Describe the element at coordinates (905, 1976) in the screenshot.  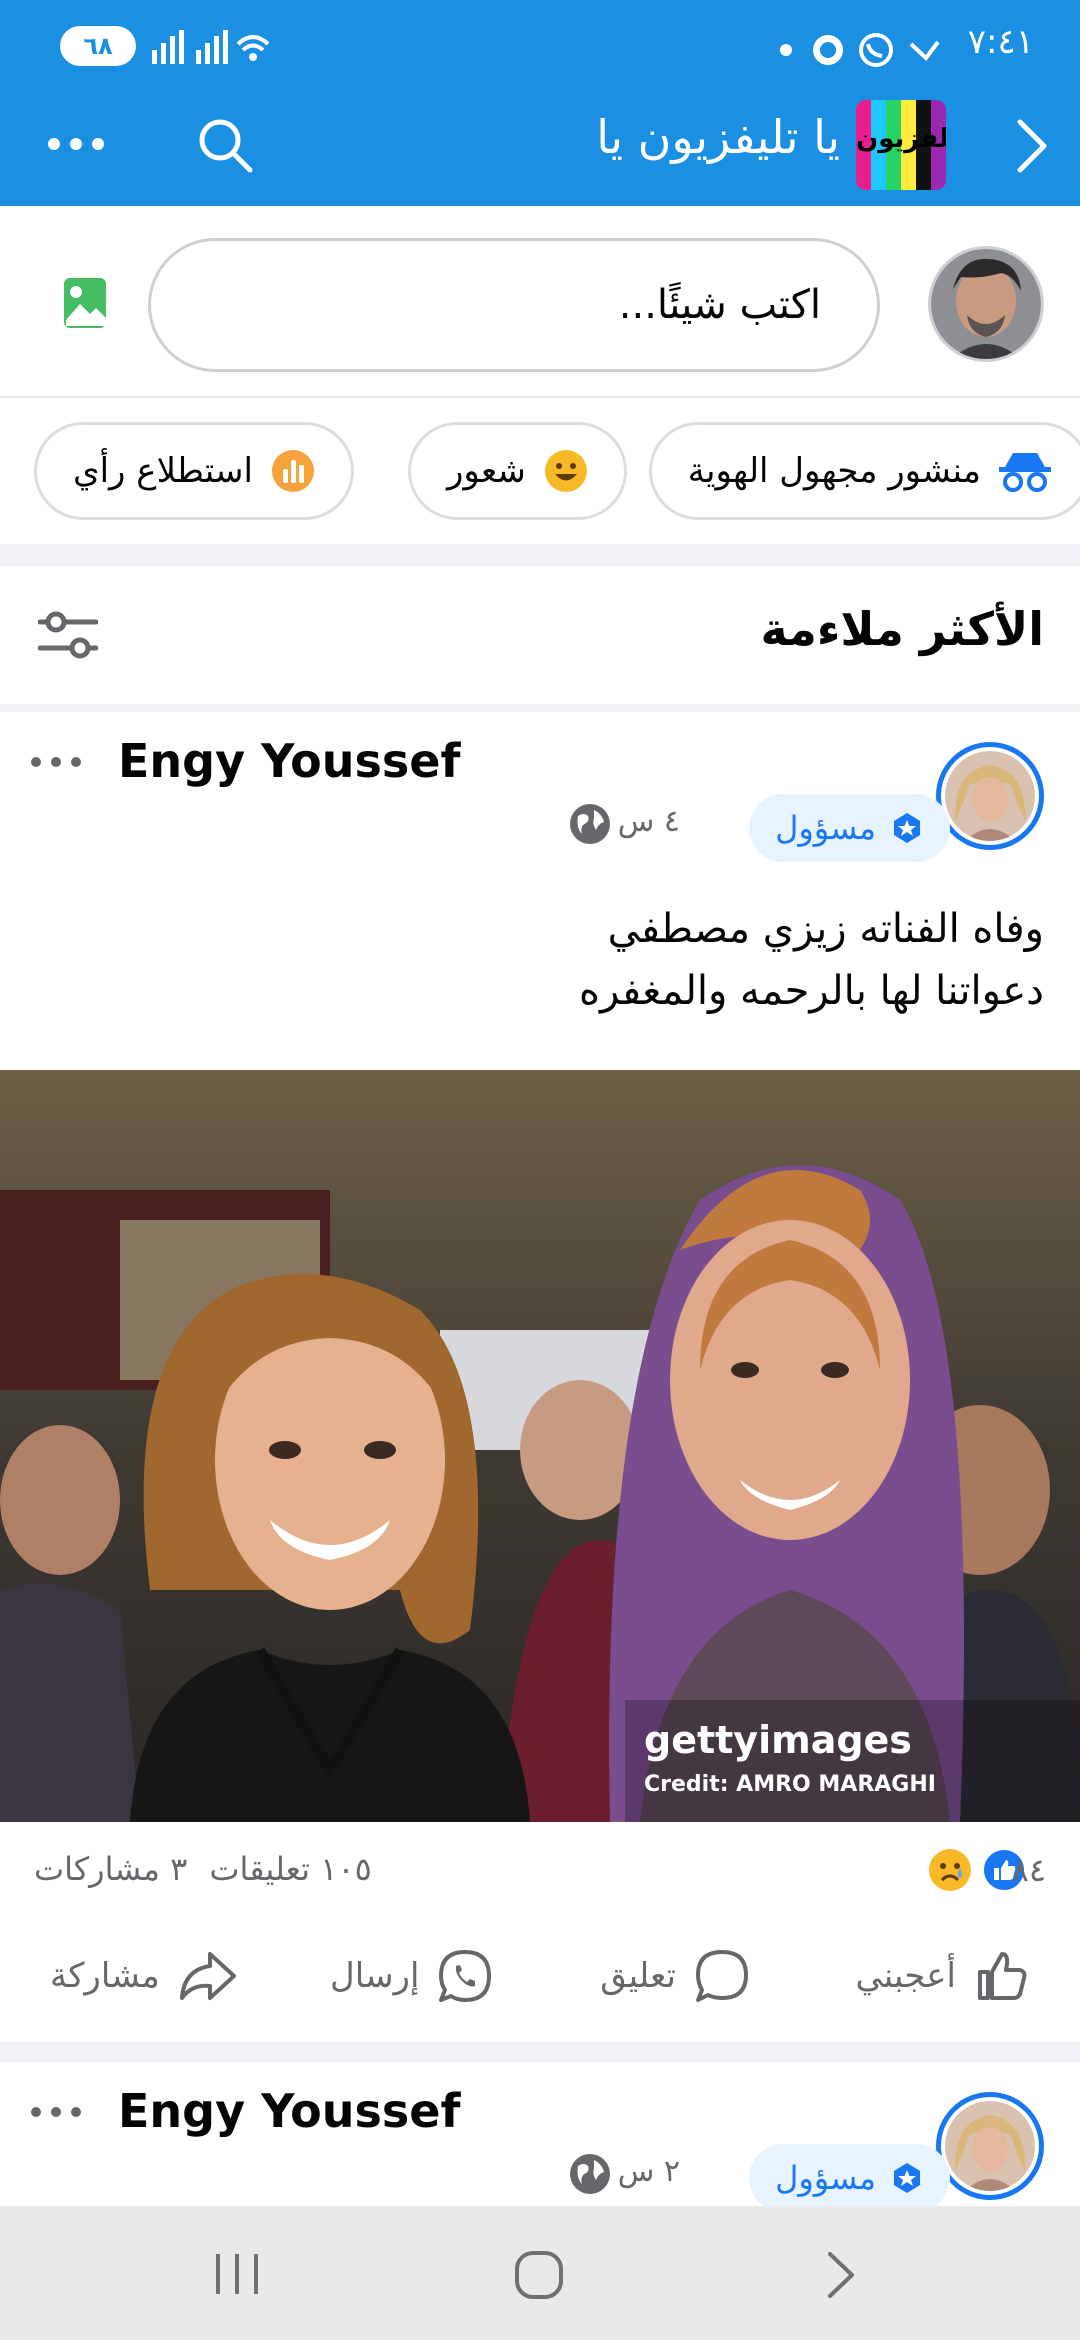
I see `like-label: أعجبني` at that location.